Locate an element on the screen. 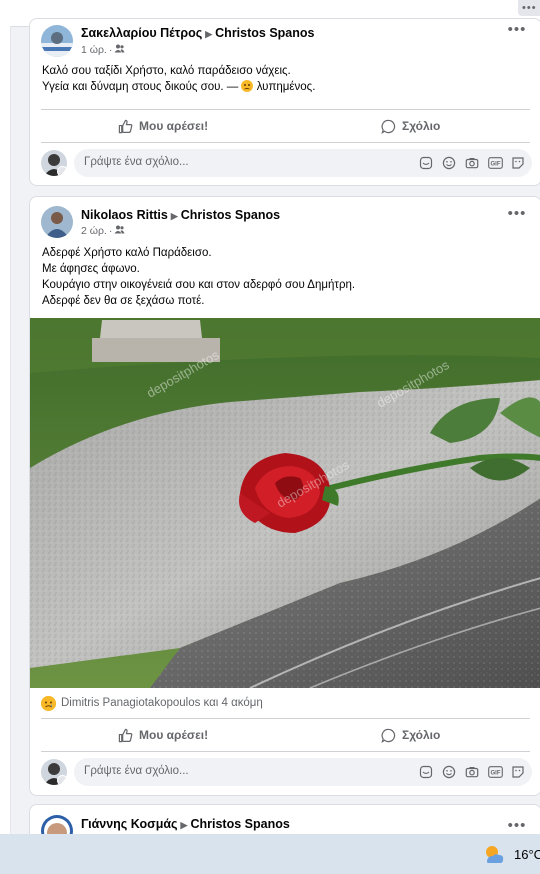 Image resolution: width=540 pixels, height=874 pixels. left-rail is located at coordinates (5, 430).